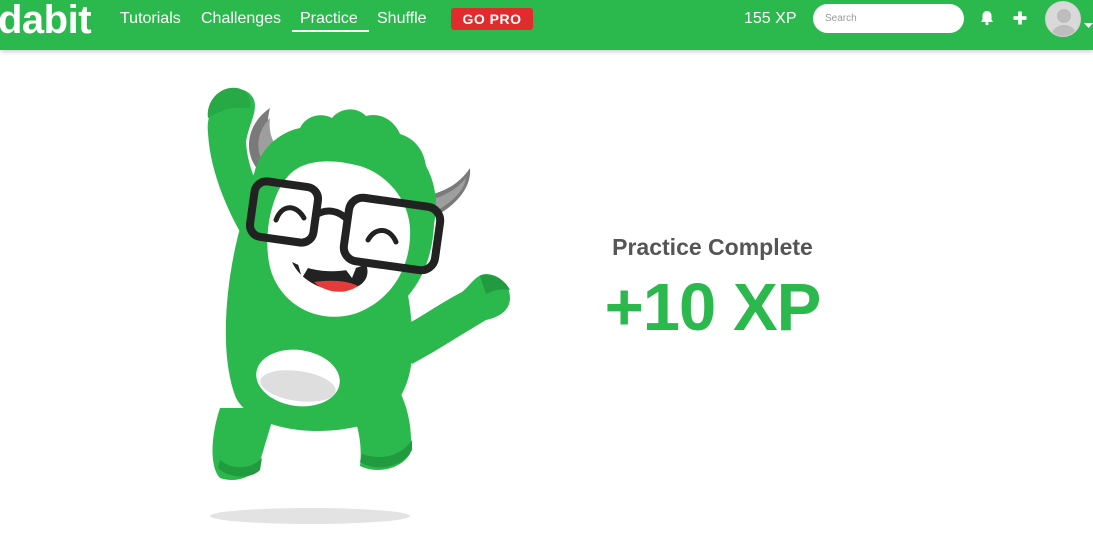 The width and height of the screenshot is (1093, 537). What do you see at coordinates (712, 247) in the screenshot?
I see `practice-complete-title: Practice Complete` at bounding box center [712, 247].